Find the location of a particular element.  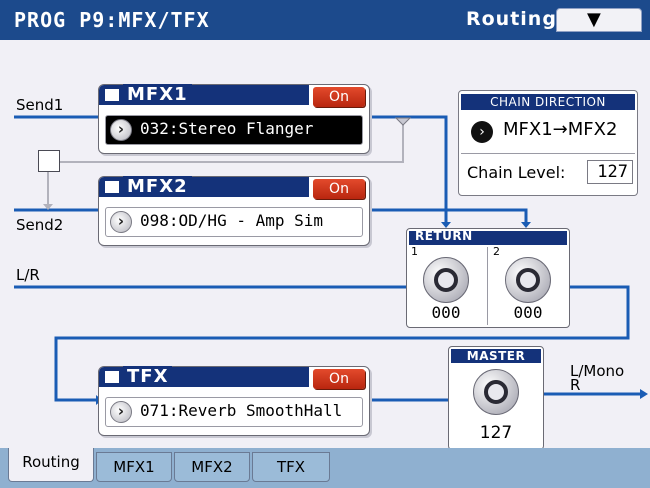

return-header-bar: RETURN is located at coordinates (488, 237).